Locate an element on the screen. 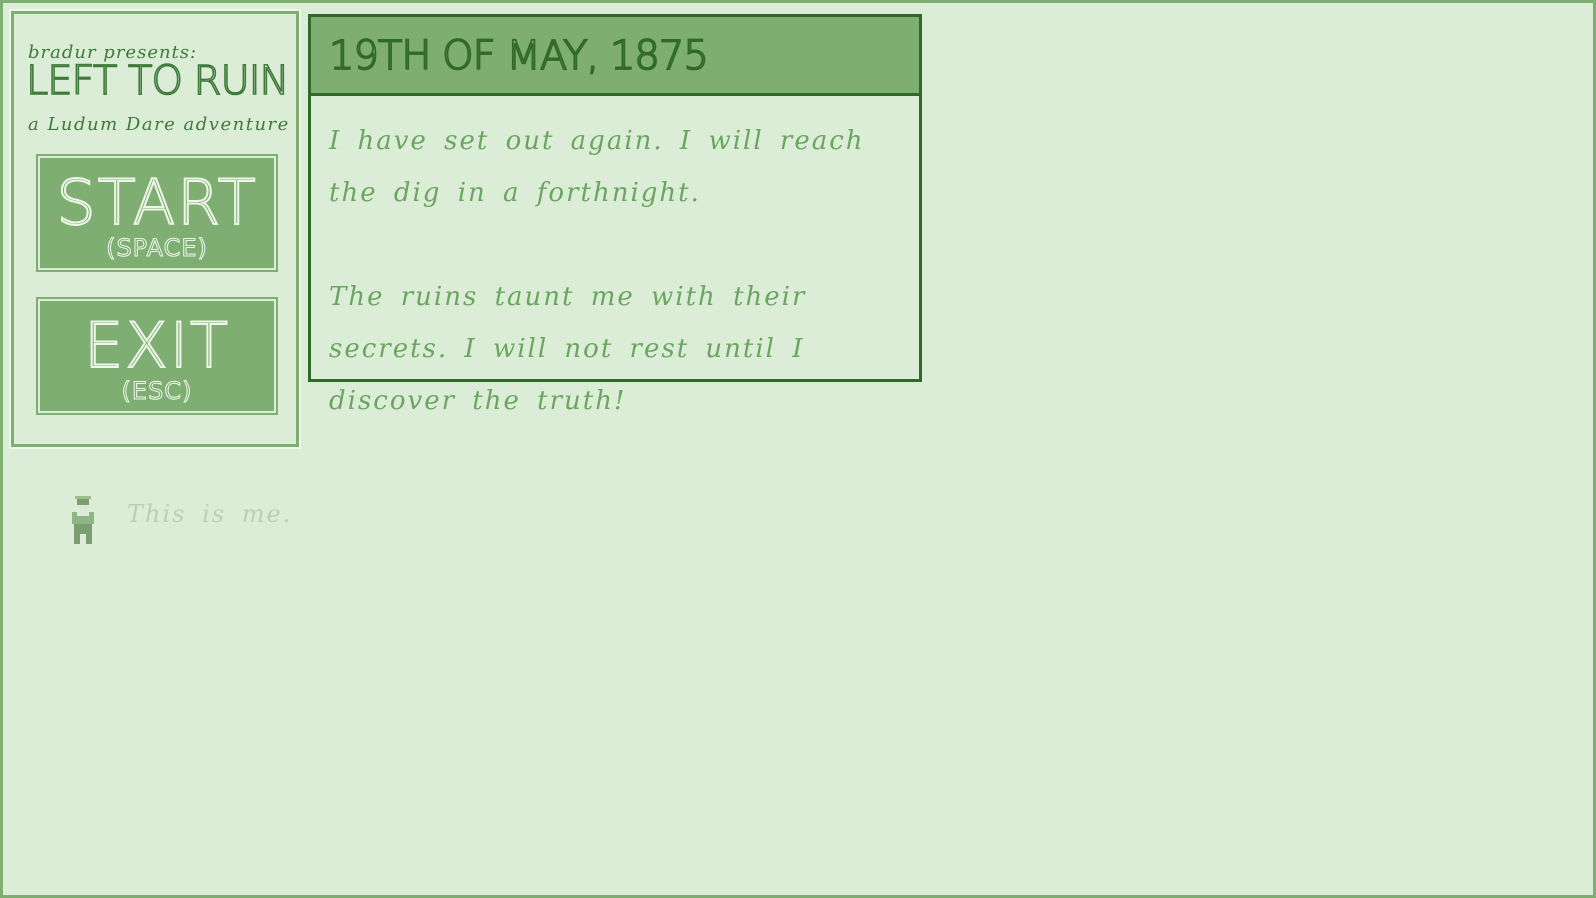 This screenshot has height=898, width=1596. start-button-label: START is located at coordinates (156, 202).